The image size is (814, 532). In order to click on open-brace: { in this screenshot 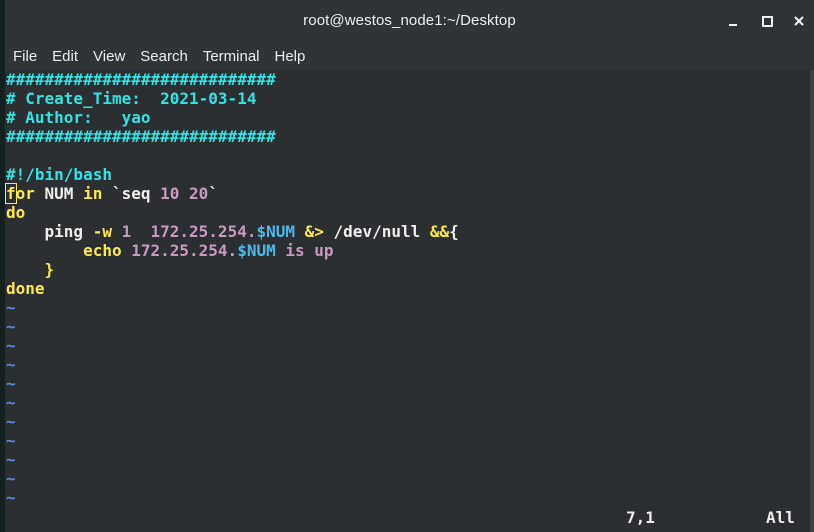, I will do `click(454, 231)`.